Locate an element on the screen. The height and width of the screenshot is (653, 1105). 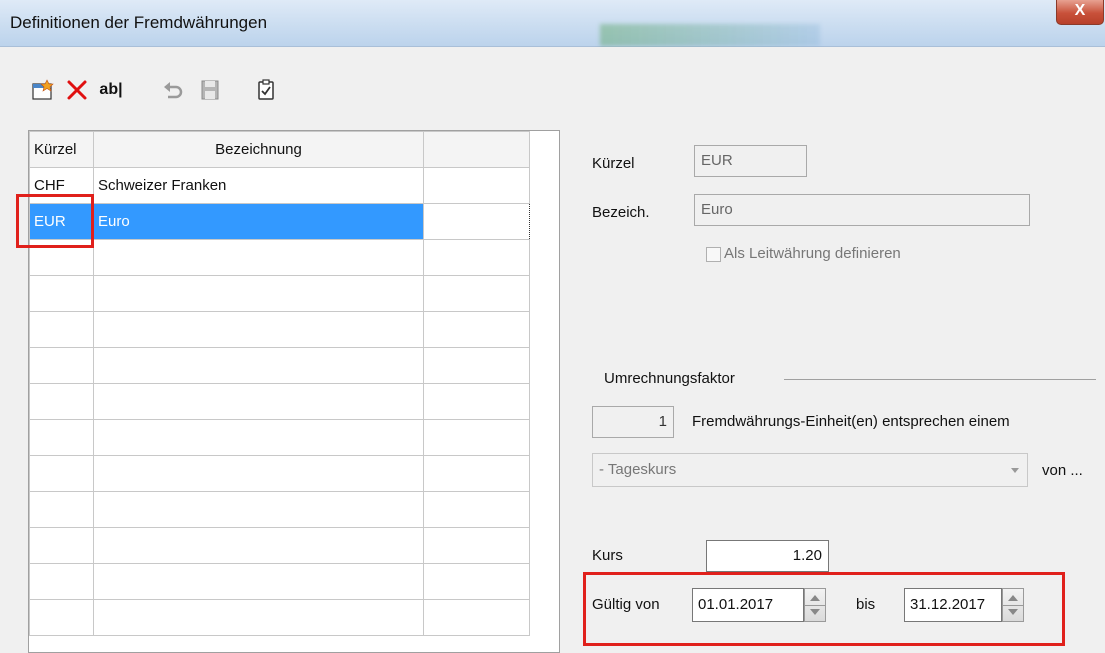
grid-header-row: Kürzel Bezeichnung is located at coordinates (279, 149).